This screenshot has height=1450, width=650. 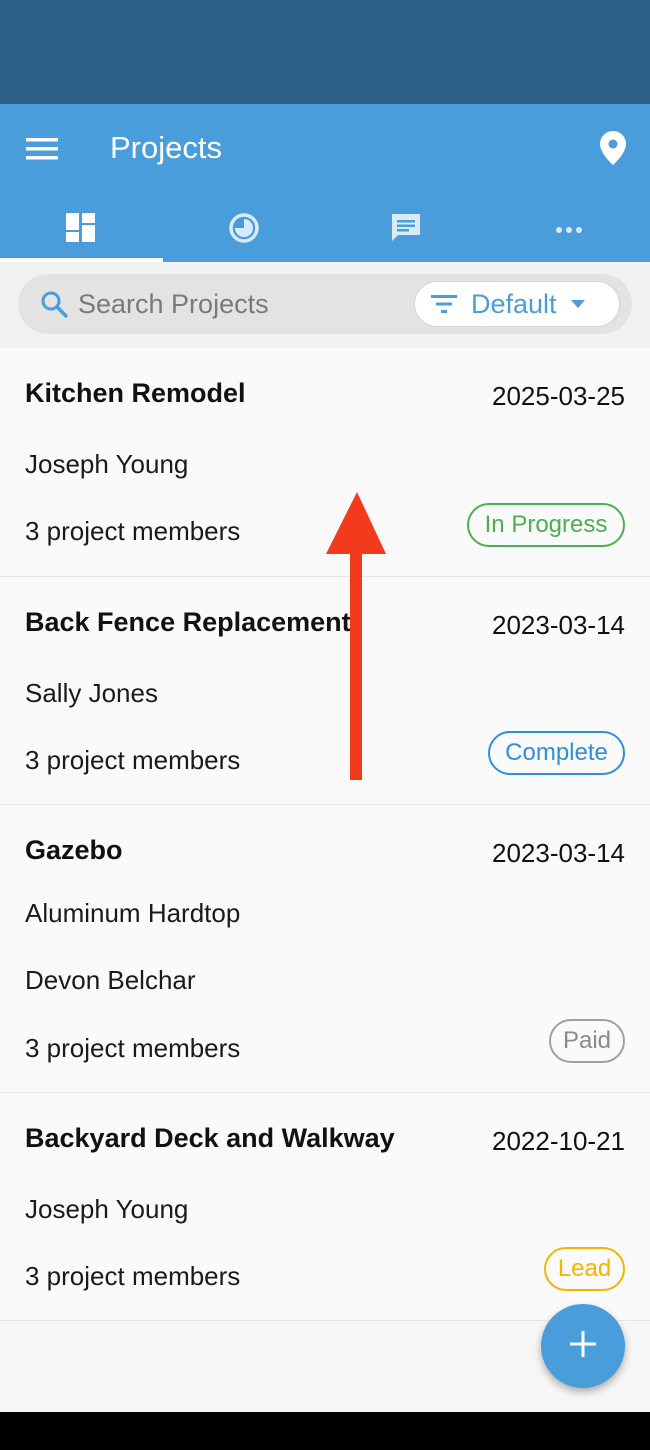 What do you see at coordinates (238, 304) in the screenshot?
I see `search-input` at bounding box center [238, 304].